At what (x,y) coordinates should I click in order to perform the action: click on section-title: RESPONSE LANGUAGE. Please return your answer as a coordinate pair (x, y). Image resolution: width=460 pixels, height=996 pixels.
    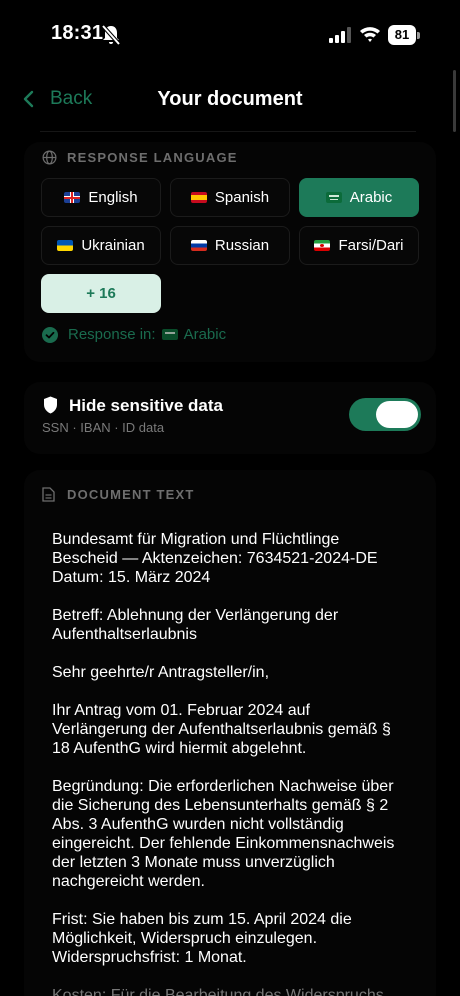
    Looking at the image, I should click on (152, 157).